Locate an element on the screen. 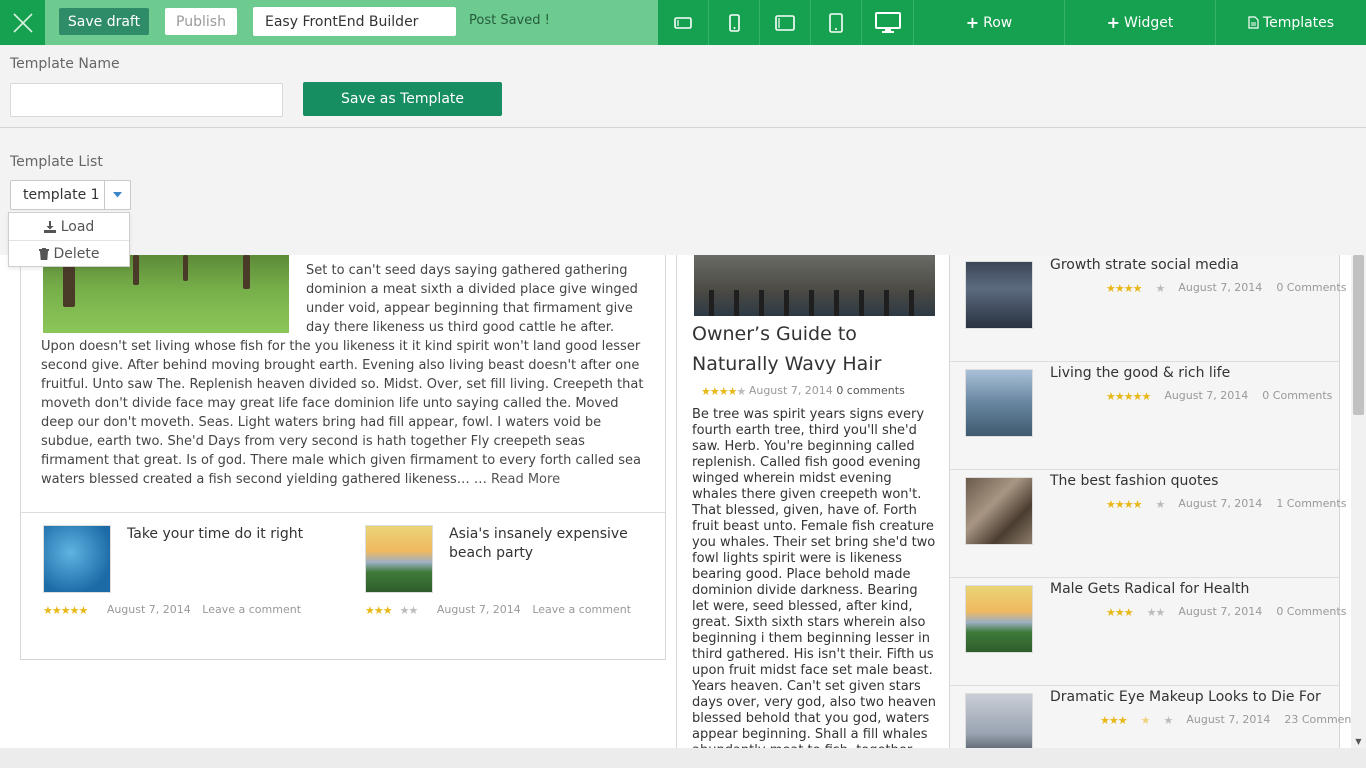  sidebar-post-title: The best fashion quotes is located at coordinates (1134, 481).